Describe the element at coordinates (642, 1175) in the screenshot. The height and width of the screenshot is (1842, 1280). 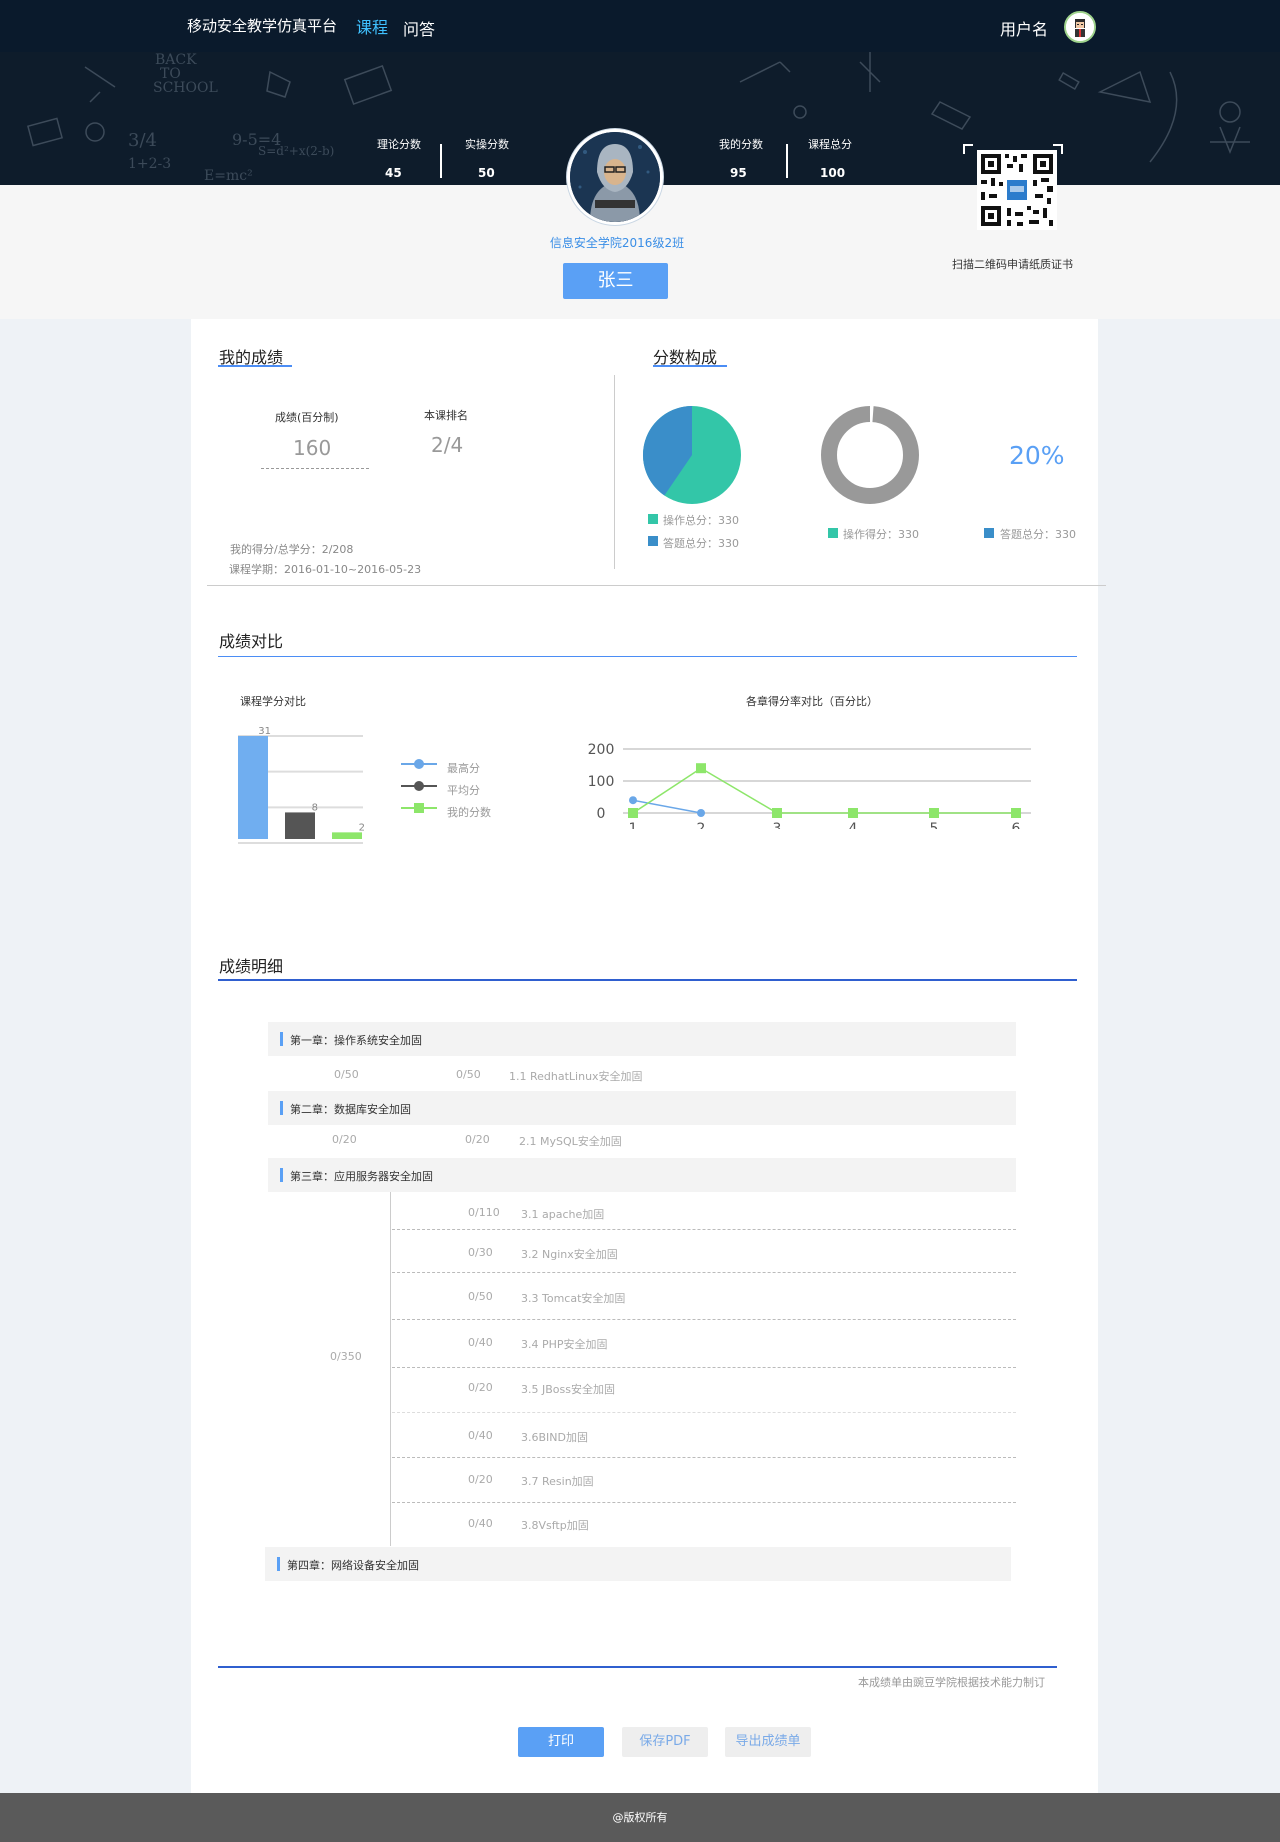
I see `chapter-3-header: 第三章：应用服务器安全加固` at that location.